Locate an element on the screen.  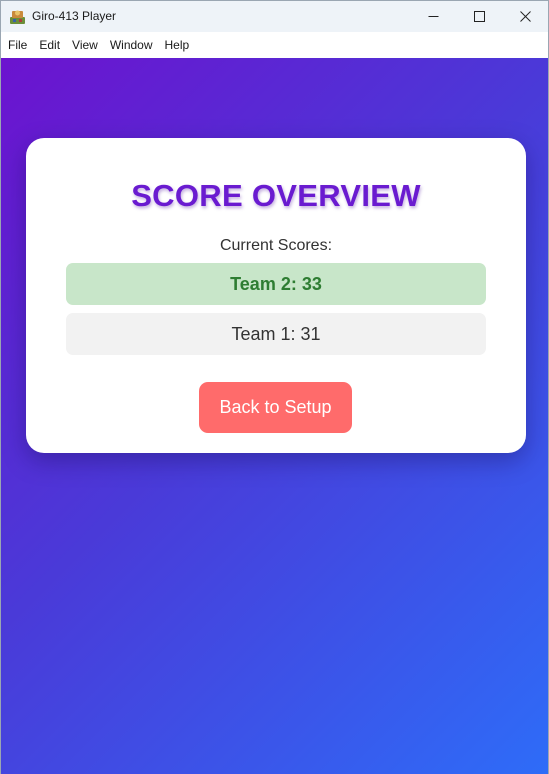
menu-window: Window is located at coordinates (131, 45).